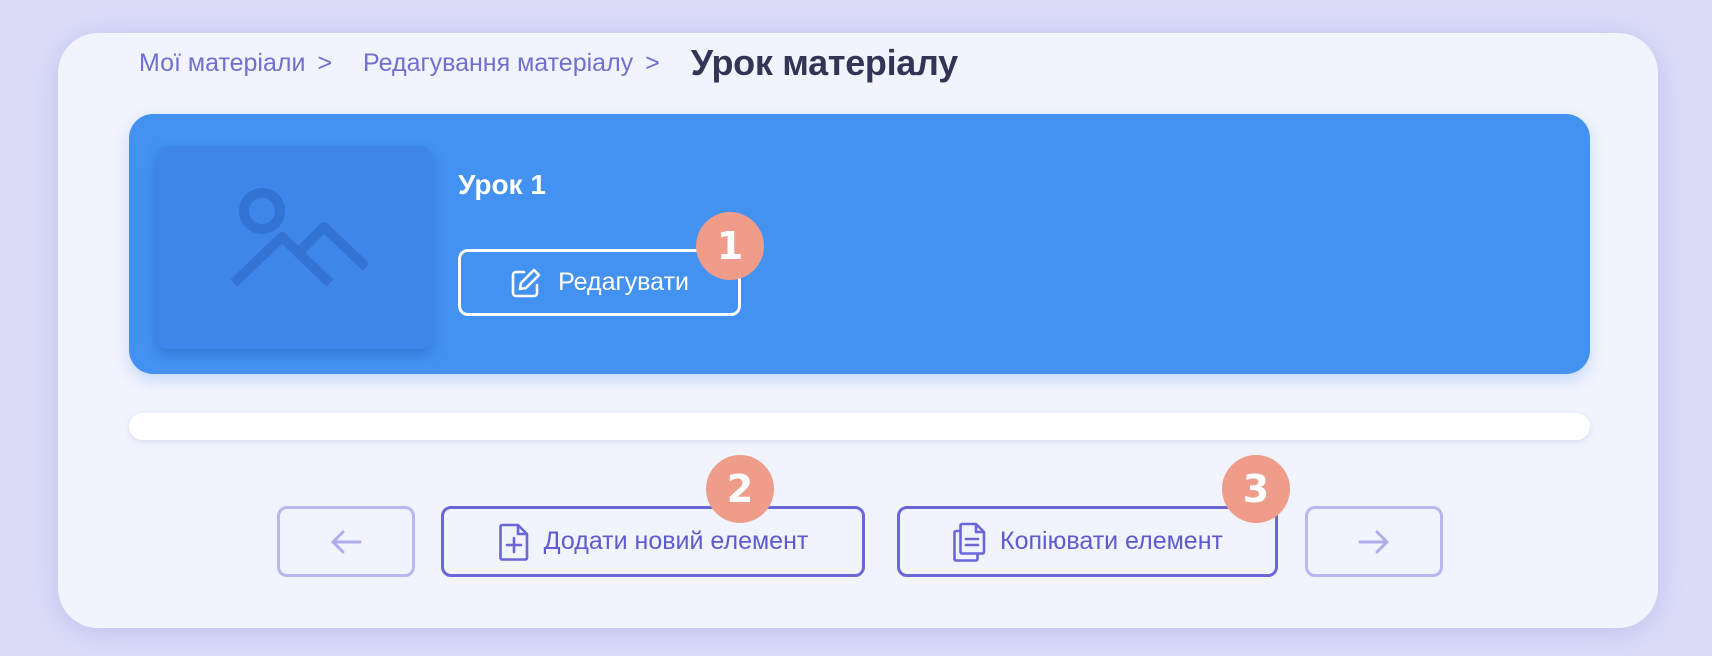 This screenshot has height=656, width=1712. Describe the element at coordinates (526, 282) in the screenshot. I see `edit-icon` at that location.